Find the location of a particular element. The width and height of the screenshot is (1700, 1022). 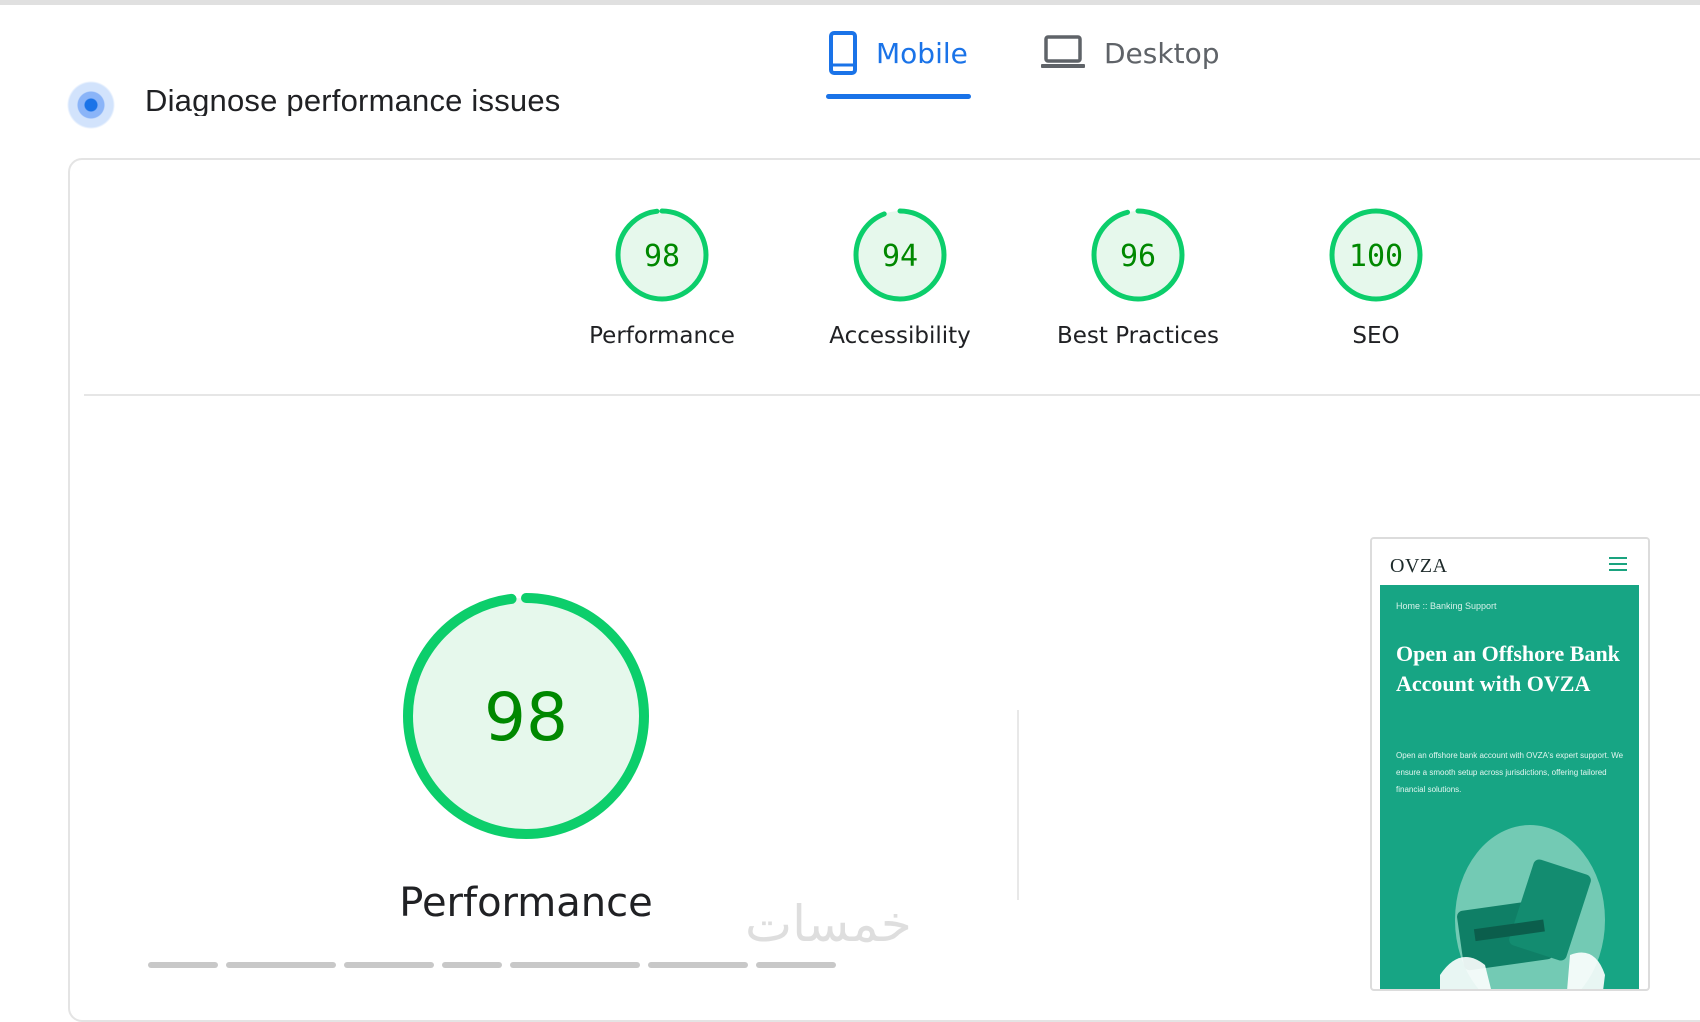

preview-header: OVZA is located at coordinates (1510, 562).